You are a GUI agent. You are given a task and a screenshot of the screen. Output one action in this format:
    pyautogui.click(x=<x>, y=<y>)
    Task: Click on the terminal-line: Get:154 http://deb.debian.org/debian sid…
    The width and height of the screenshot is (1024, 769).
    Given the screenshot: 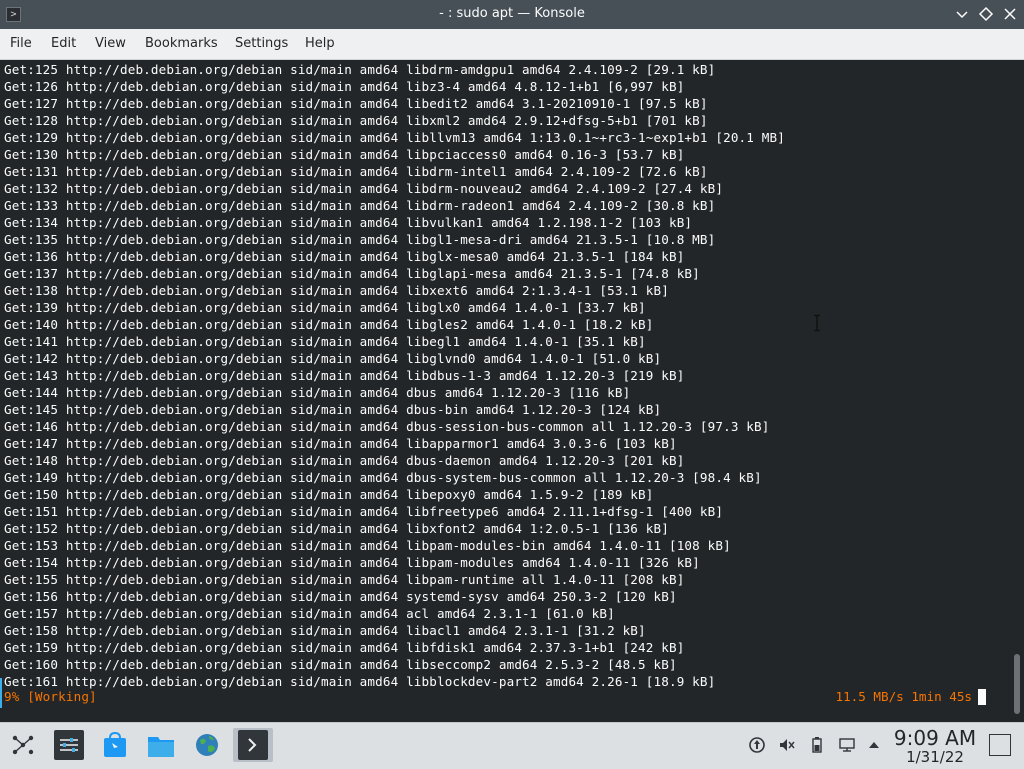 What is the action you would take?
    pyautogui.click(x=352, y=562)
    